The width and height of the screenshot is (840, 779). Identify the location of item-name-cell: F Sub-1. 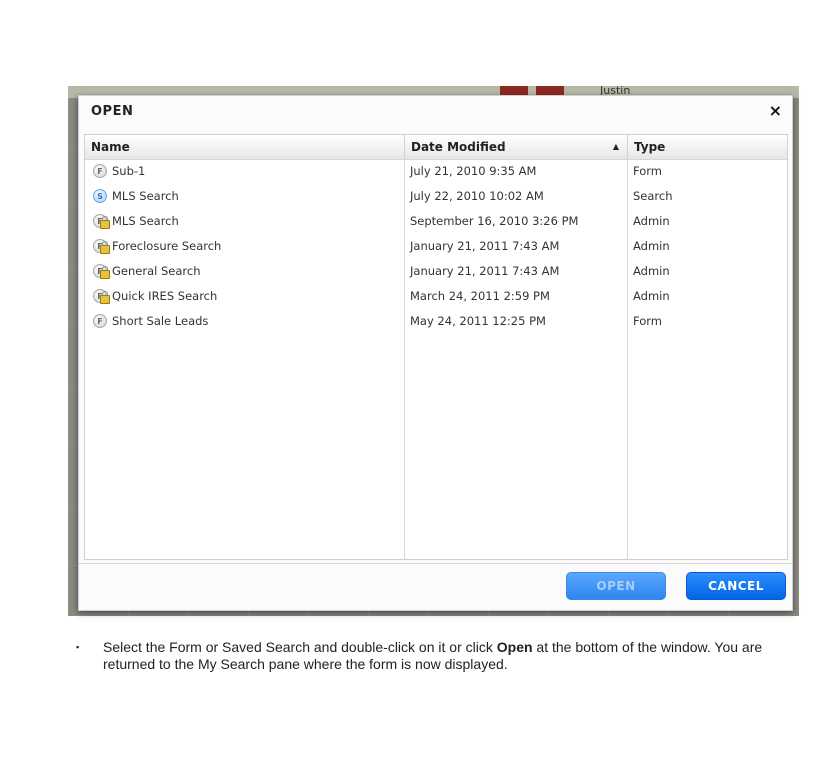
(119, 171).